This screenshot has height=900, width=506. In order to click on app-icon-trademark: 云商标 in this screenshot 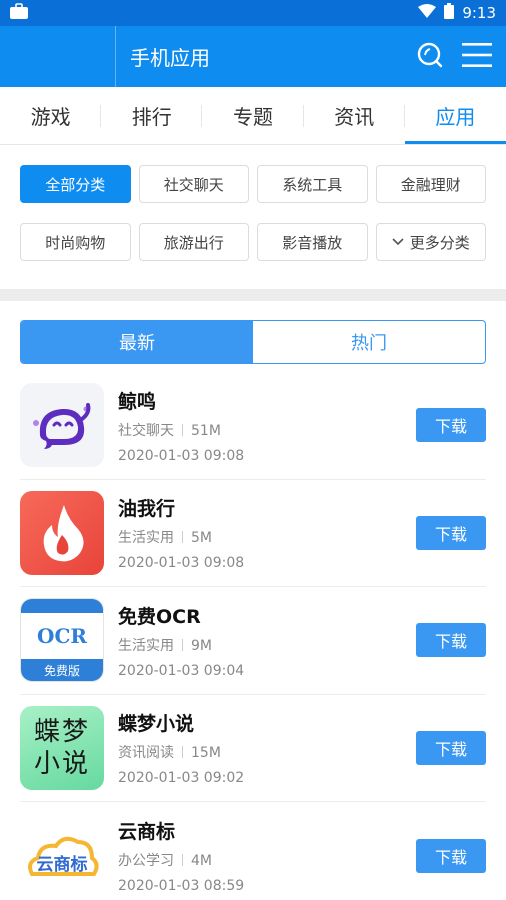, I will do `click(62, 855)`.